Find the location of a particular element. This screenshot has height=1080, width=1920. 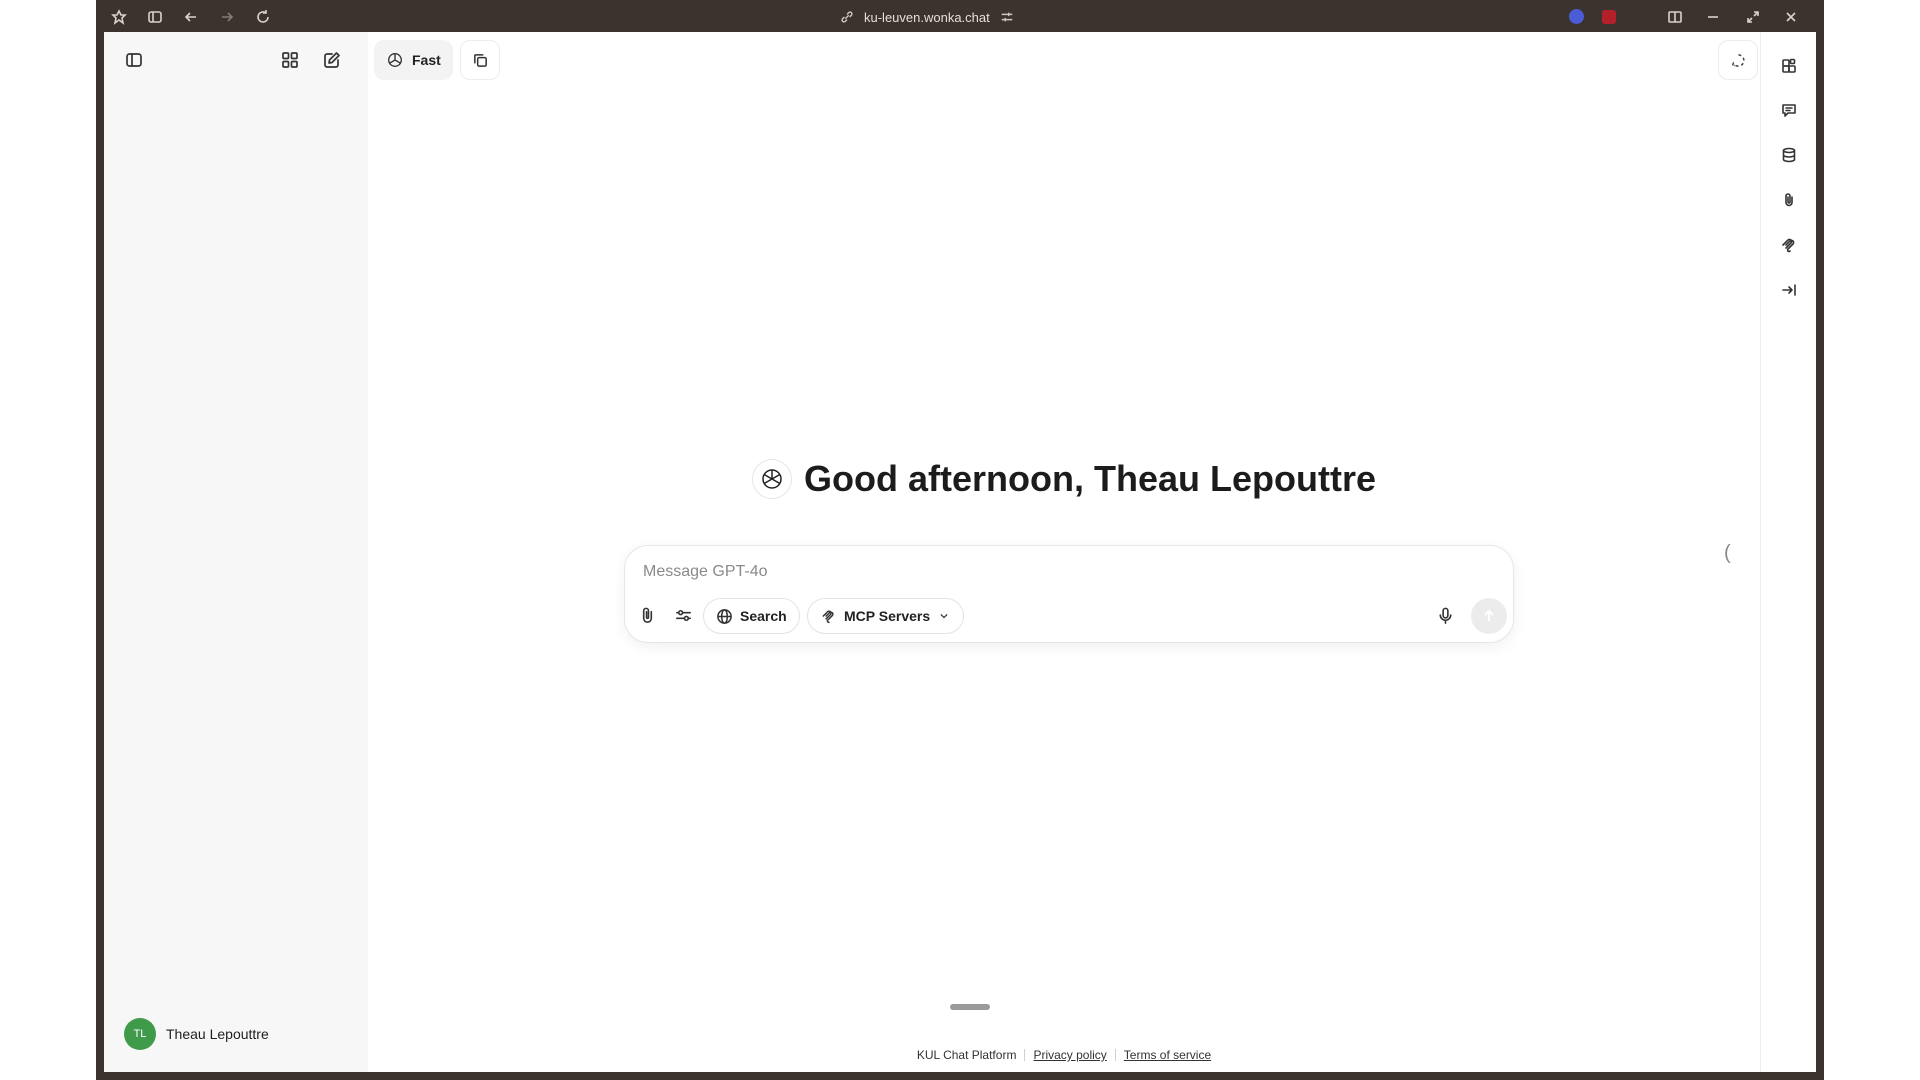

copy-button is located at coordinates (480, 60).